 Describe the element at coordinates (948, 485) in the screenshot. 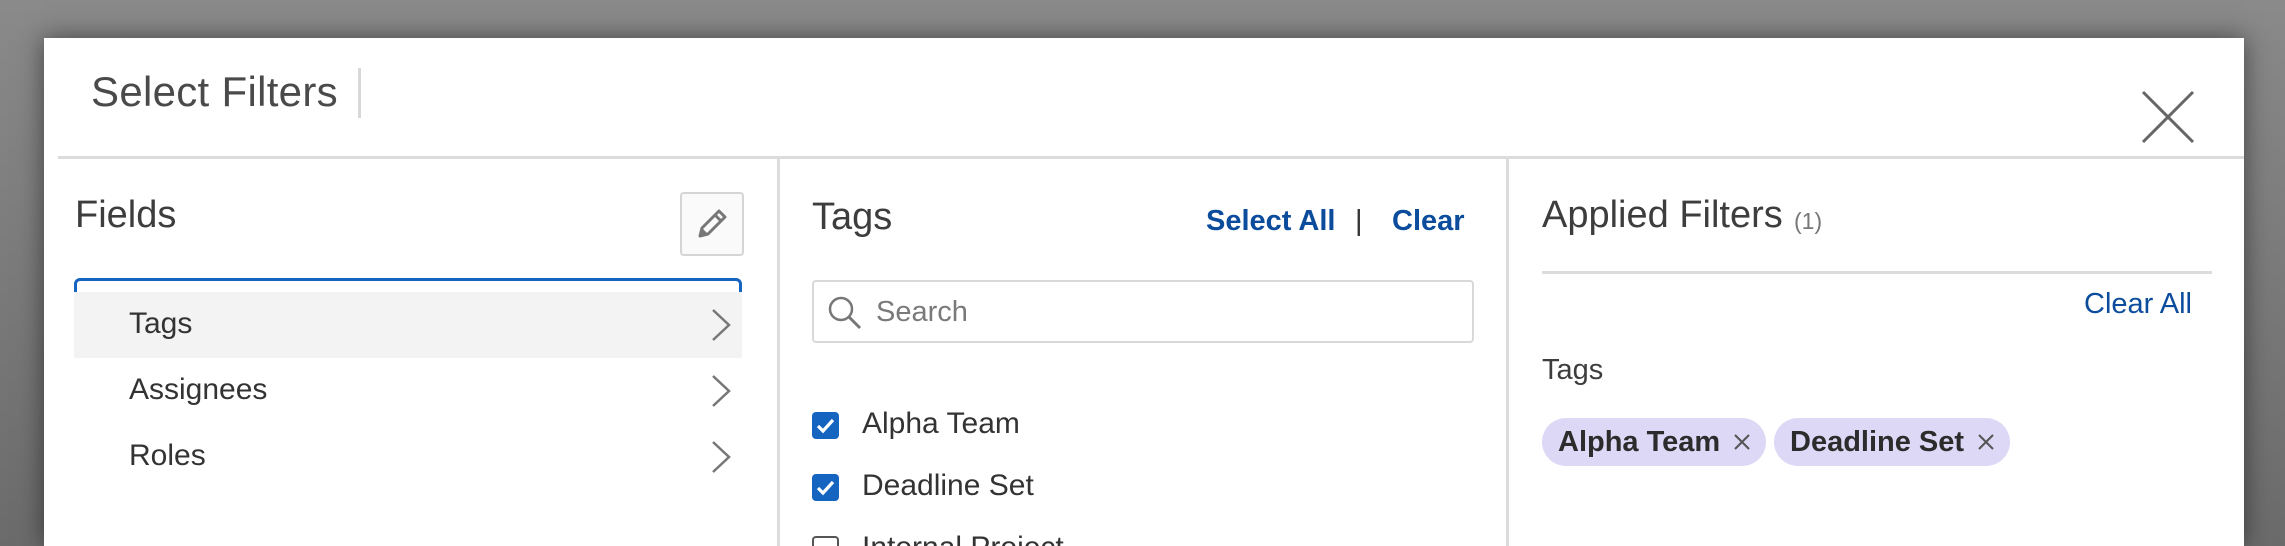

I see `tag-option-label: Deadline Set` at that location.